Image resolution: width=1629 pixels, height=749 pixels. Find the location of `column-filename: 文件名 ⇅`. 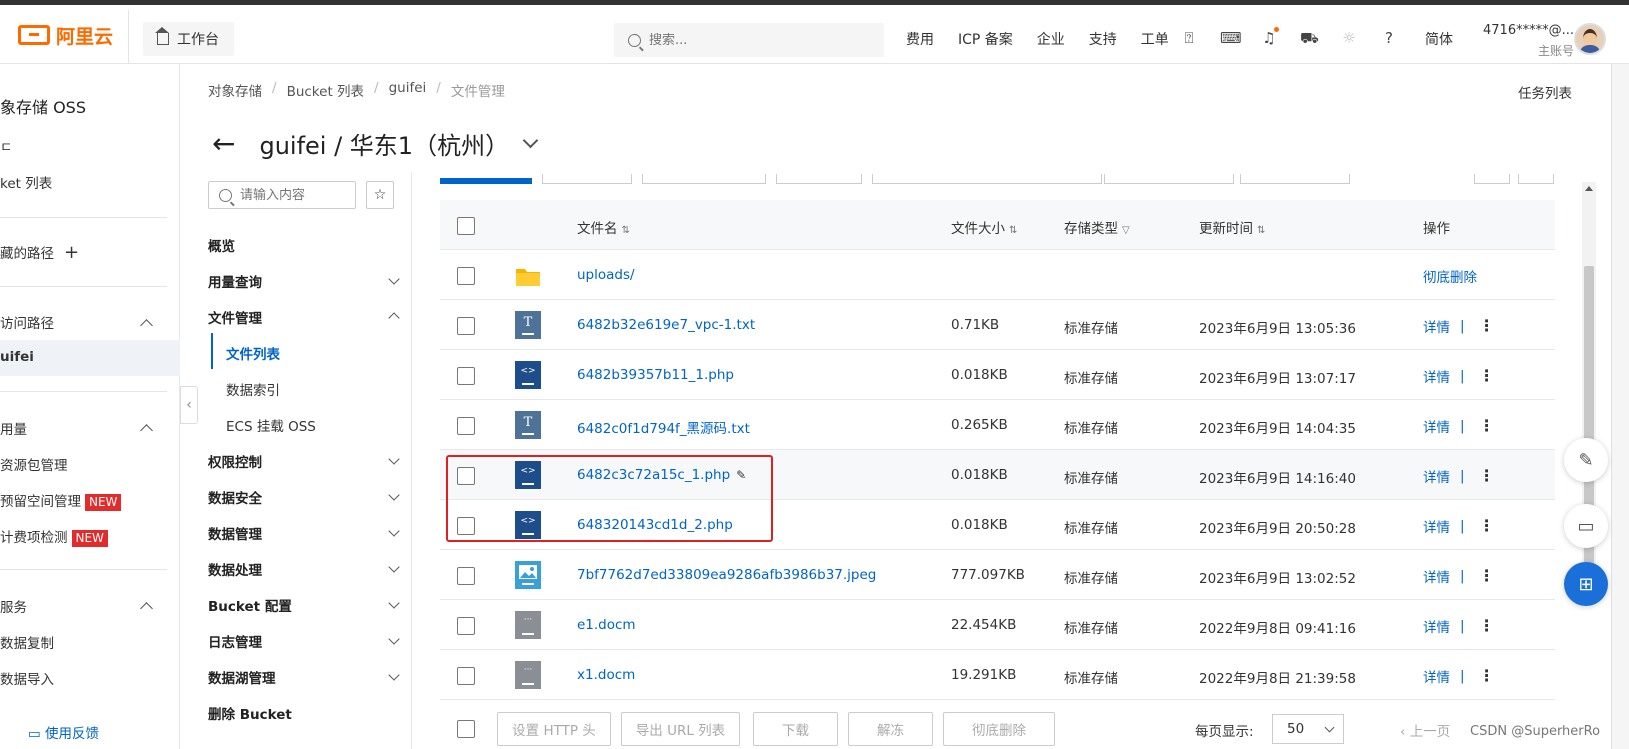

column-filename: 文件名 ⇅ is located at coordinates (603, 227).